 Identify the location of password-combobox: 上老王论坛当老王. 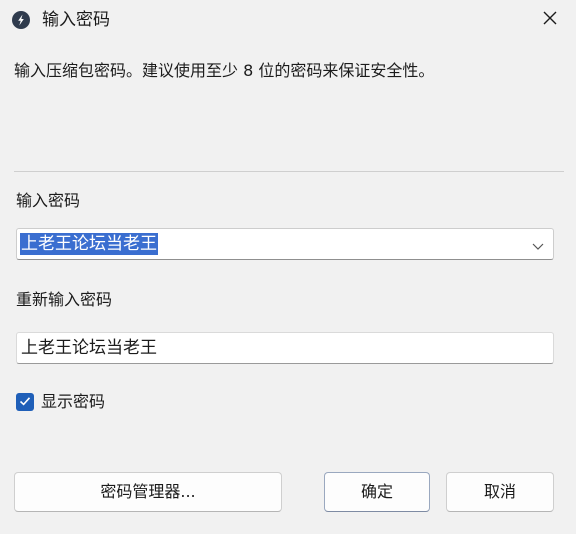
(285, 244).